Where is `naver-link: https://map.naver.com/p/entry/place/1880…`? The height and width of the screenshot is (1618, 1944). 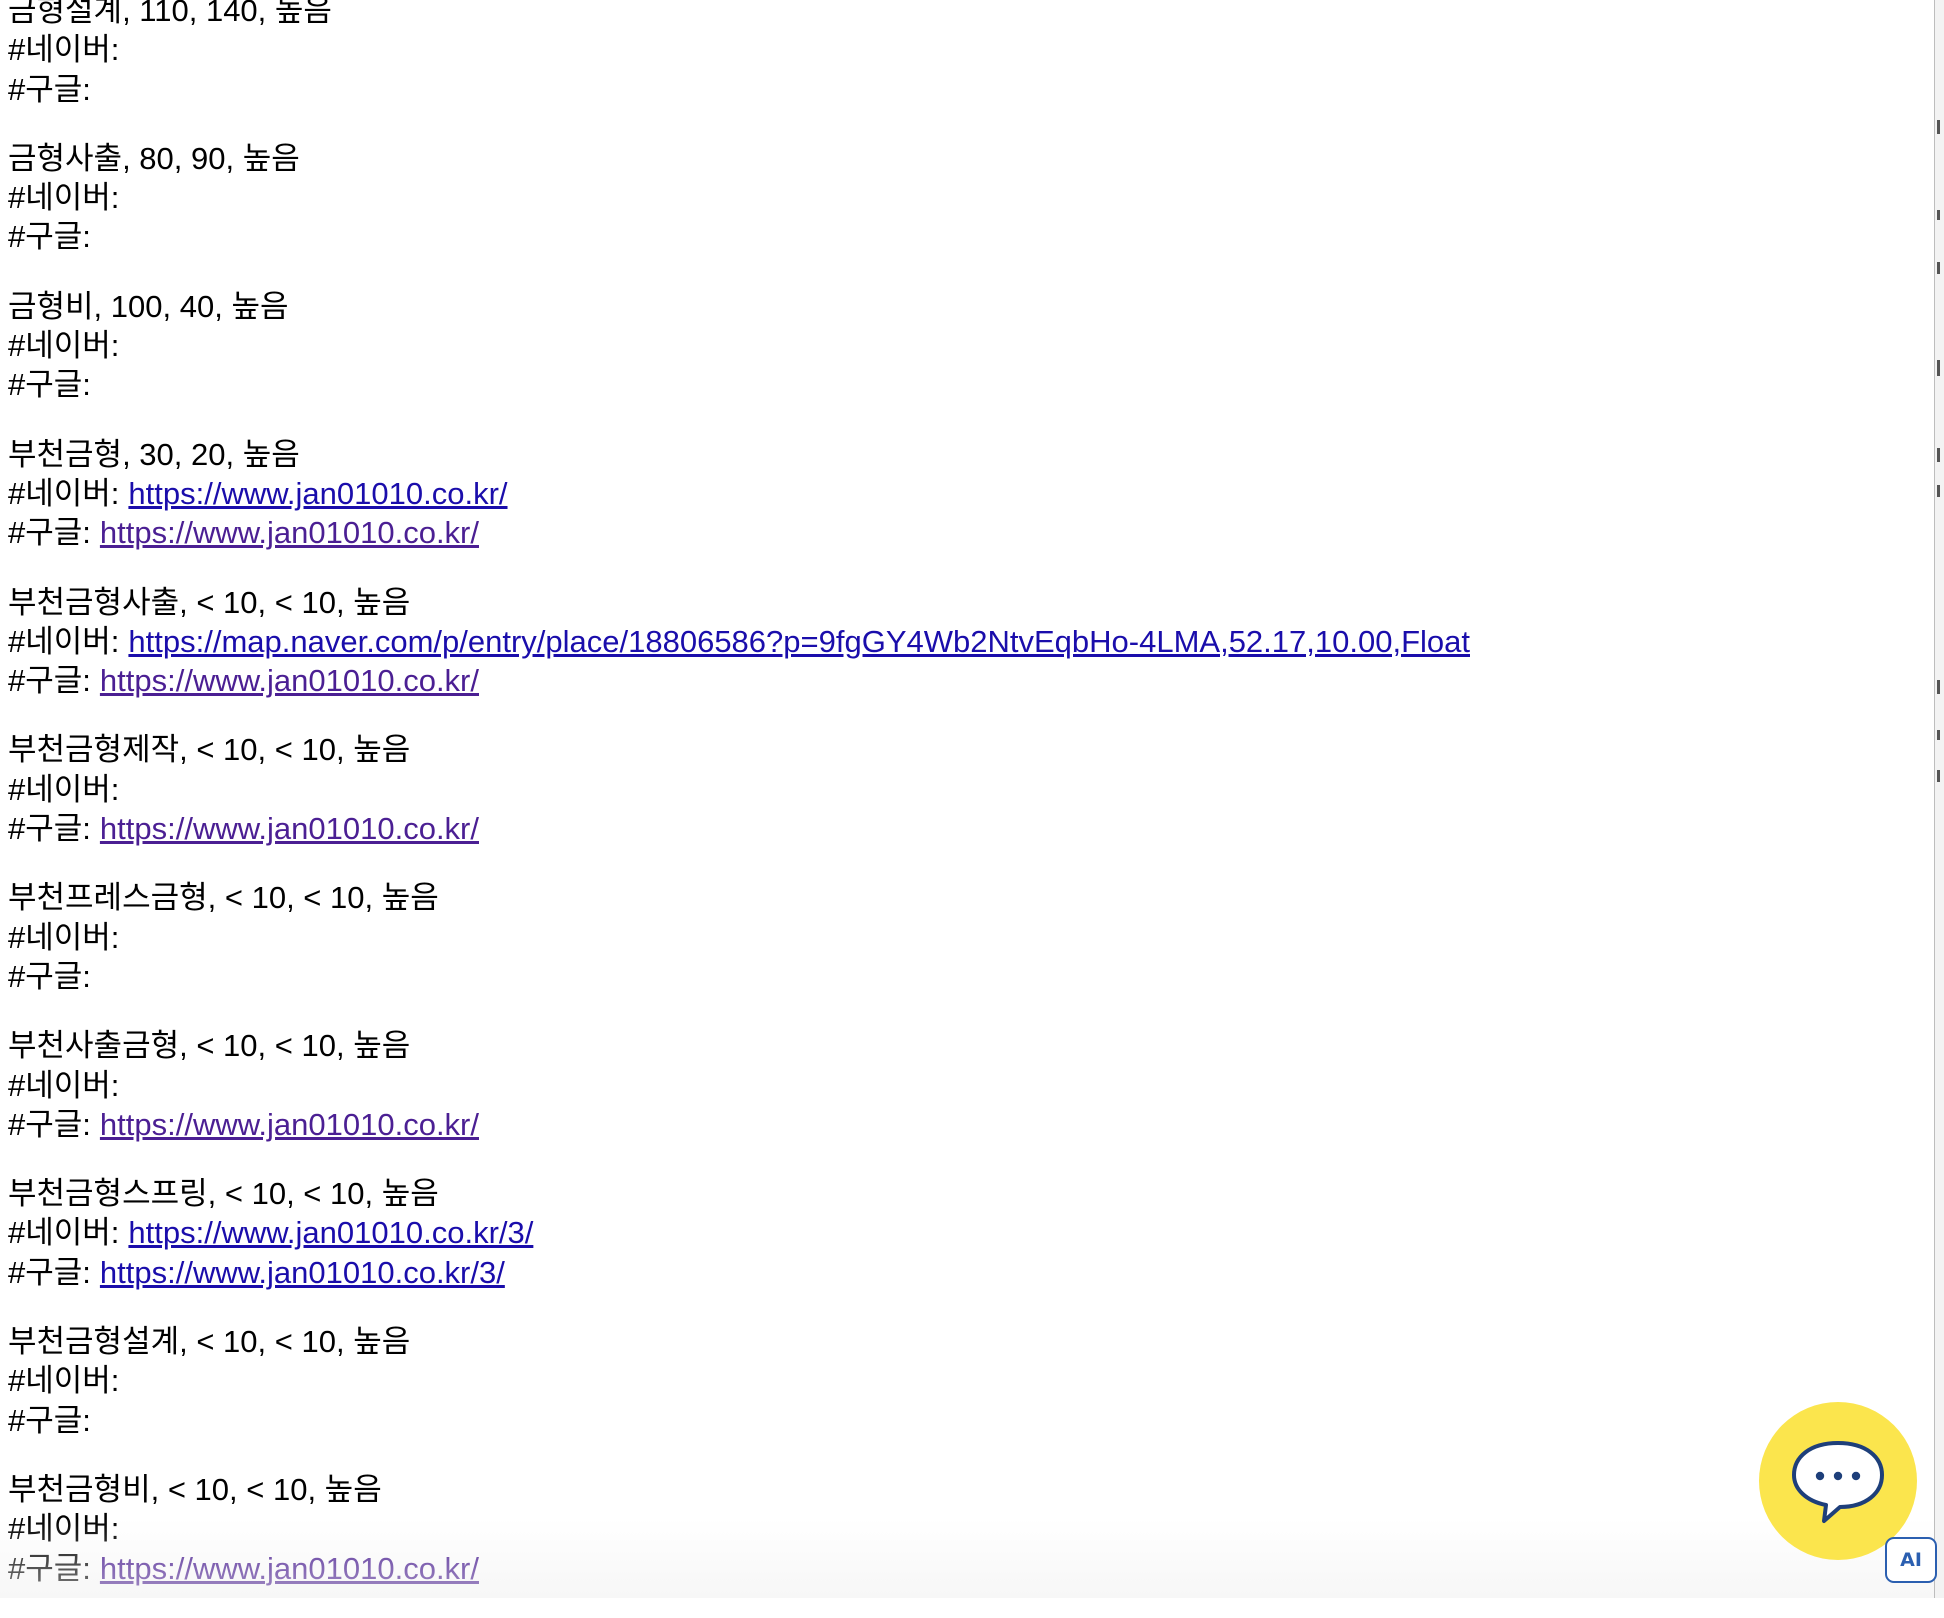 naver-link: https://map.naver.com/p/entry/place/1880… is located at coordinates (799, 641).